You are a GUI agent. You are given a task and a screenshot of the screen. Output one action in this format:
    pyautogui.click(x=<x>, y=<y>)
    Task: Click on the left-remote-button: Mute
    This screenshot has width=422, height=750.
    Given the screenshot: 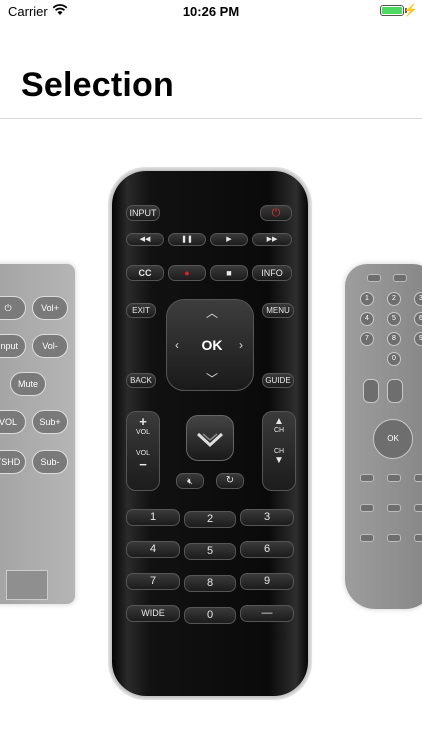 What is the action you would take?
    pyautogui.click(x=28, y=384)
    